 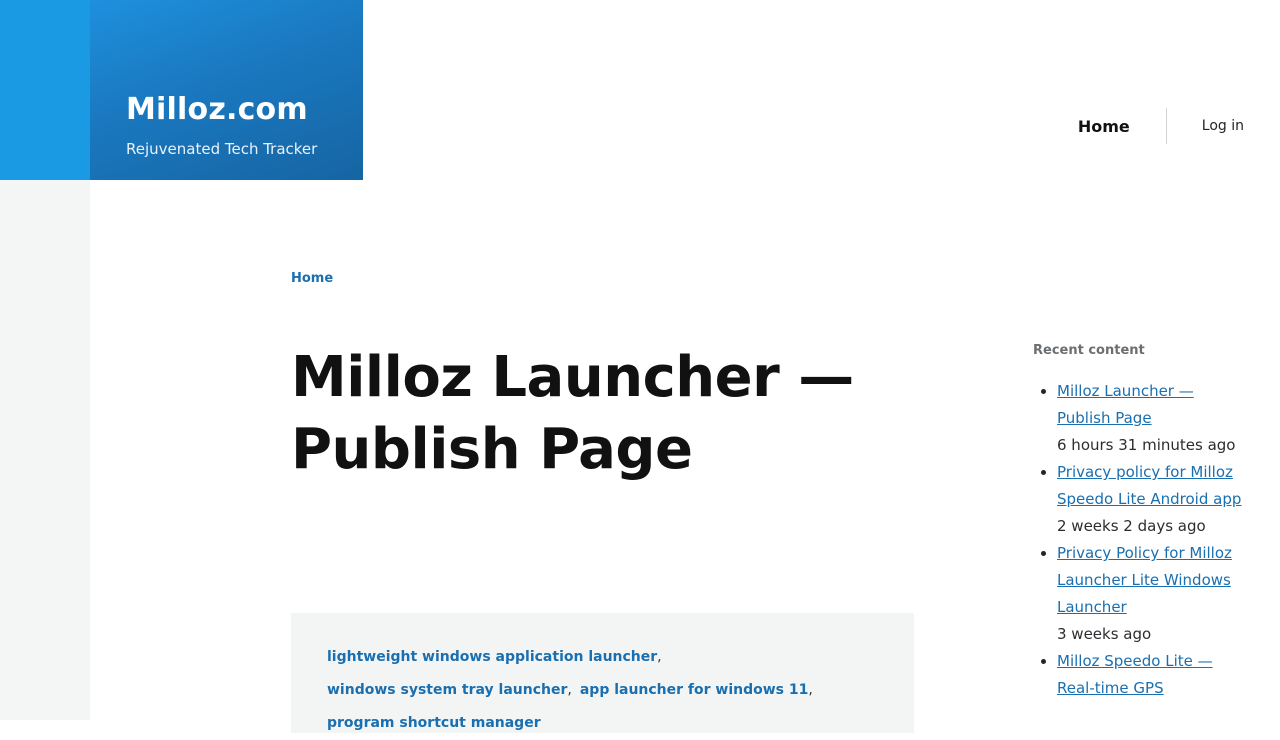 What do you see at coordinates (1131, 526) in the screenshot?
I see `recent-item-time: 2 weeks 2 days ago` at bounding box center [1131, 526].